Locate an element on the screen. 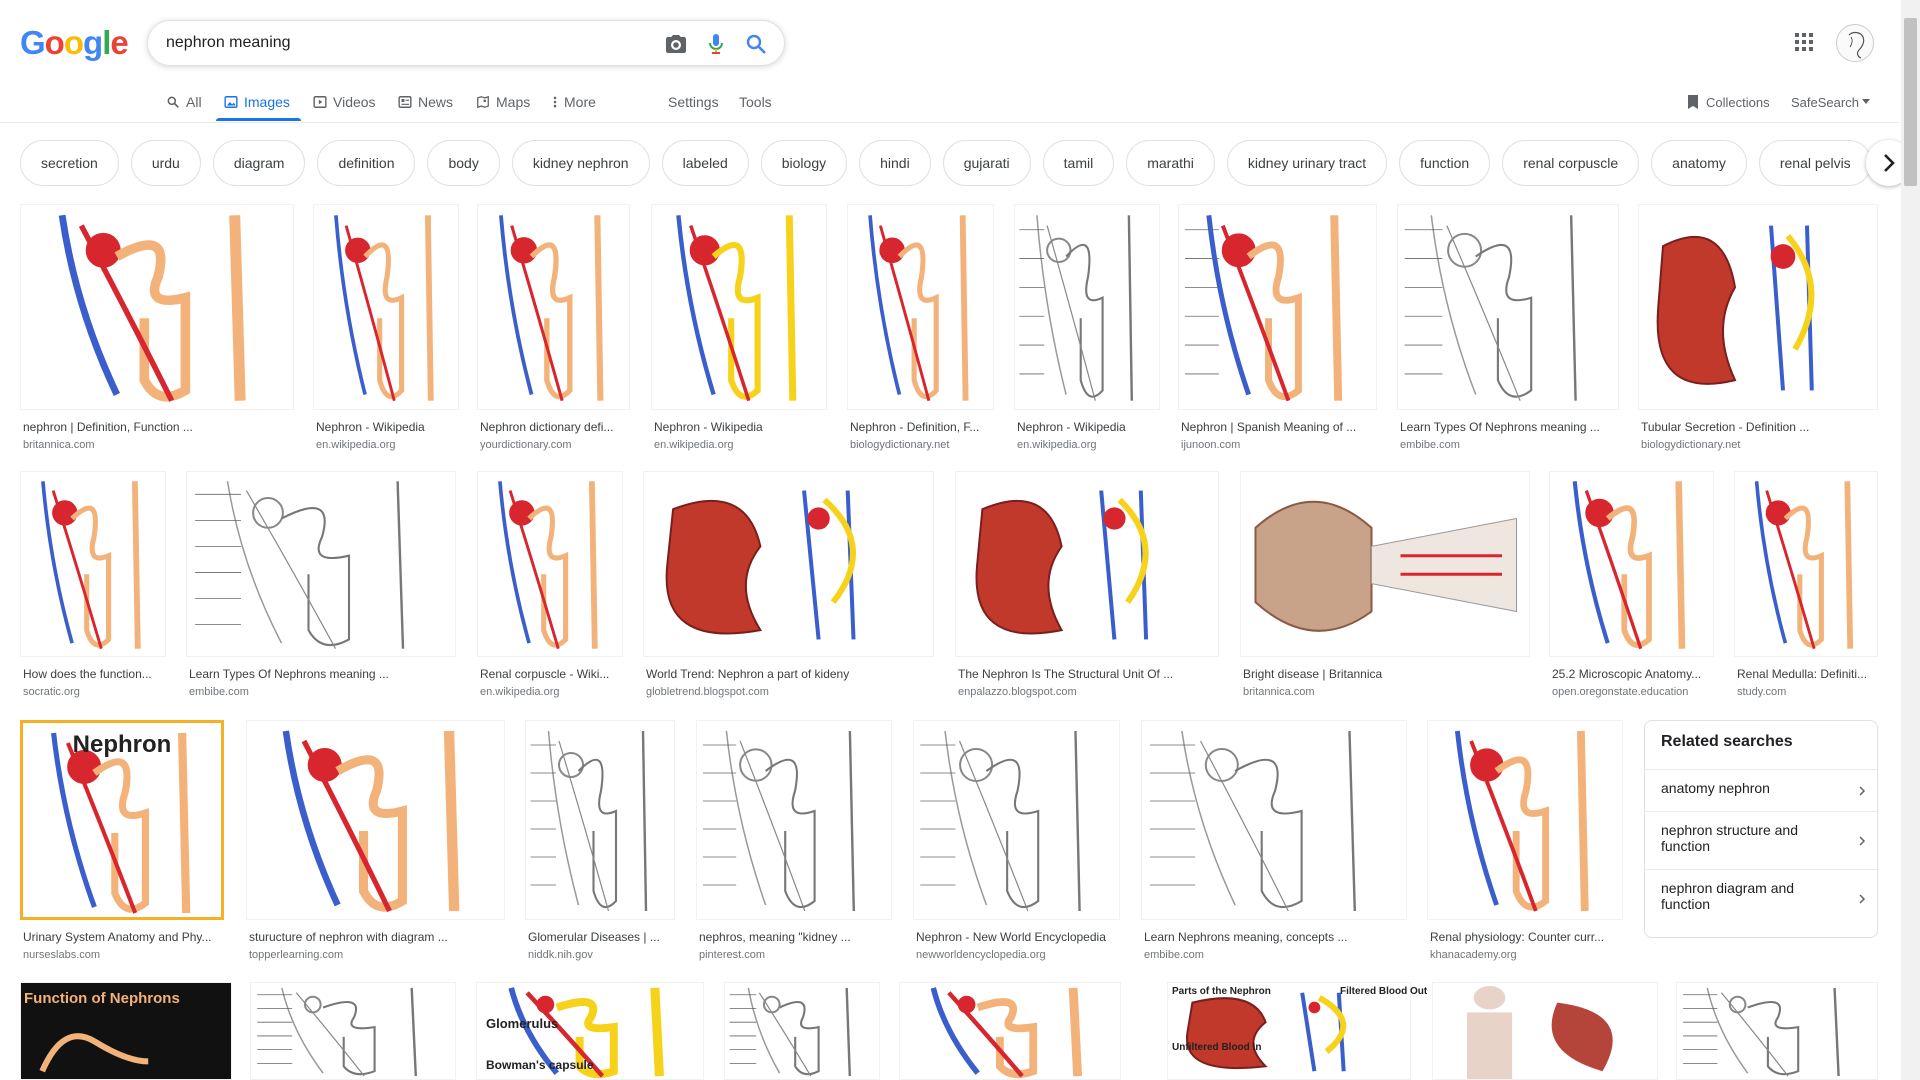  suggestion-chip: body is located at coordinates (463, 163).